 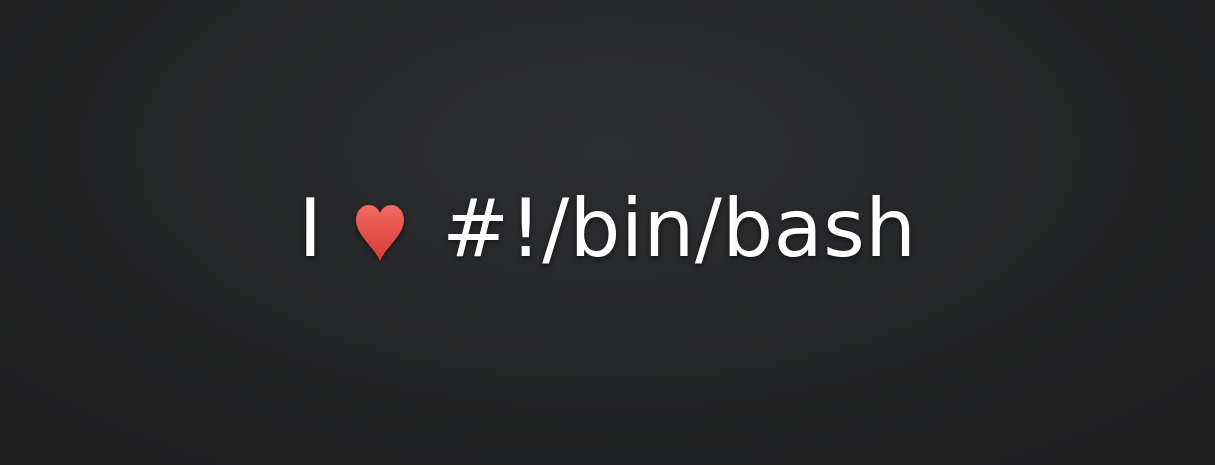 What do you see at coordinates (310, 228) in the screenshot?
I see `headline-word: I` at bounding box center [310, 228].